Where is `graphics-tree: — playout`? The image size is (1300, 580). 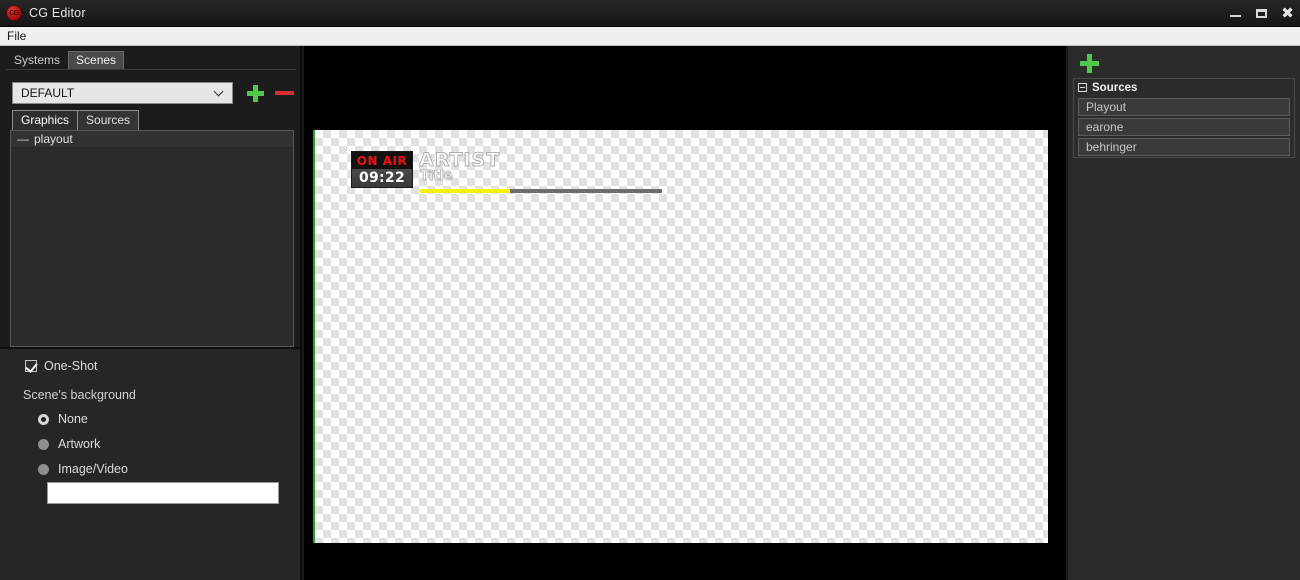
graphics-tree: — playout is located at coordinates (152, 238).